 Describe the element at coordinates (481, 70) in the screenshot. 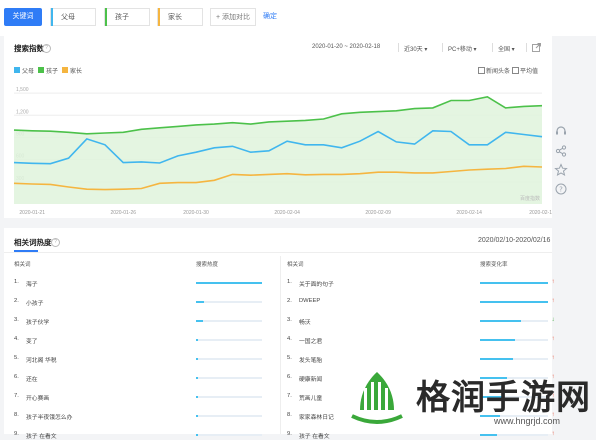

I see `news-checkbox` at that location.